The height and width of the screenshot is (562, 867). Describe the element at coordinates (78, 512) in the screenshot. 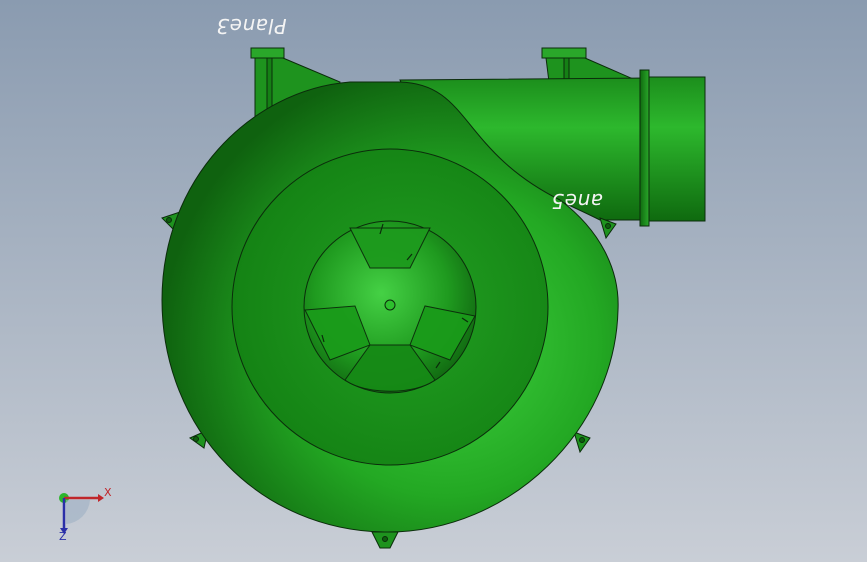

I see `triad-plane-shade` at that location.